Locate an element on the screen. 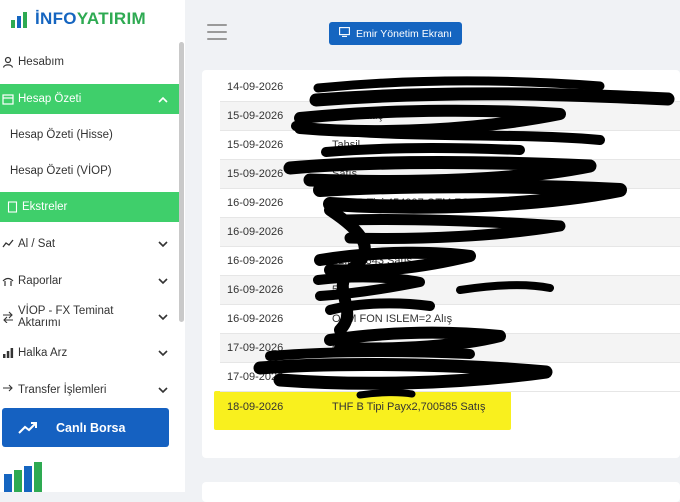 The image size is (680, 502). row-description: THF B Tipi Payx2,700585 Satış is located at coordinates (409, 406).